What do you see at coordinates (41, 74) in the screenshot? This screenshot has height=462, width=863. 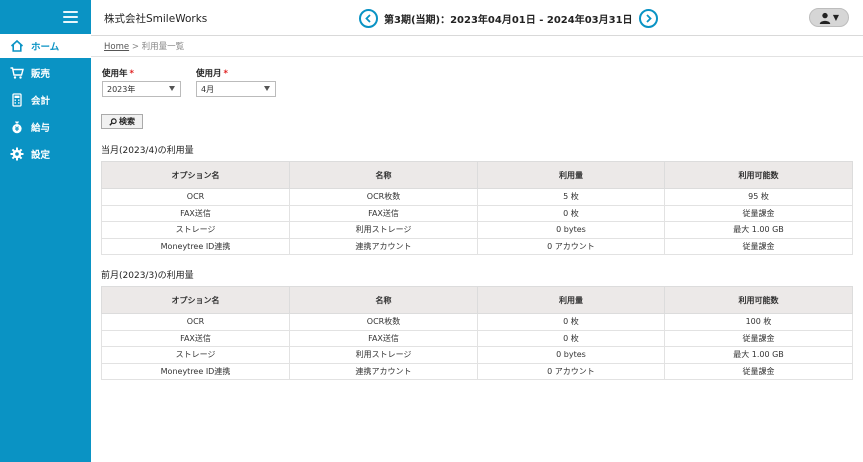 I see `sidebar-item-label: 販売` at bounding box center [41, 74].